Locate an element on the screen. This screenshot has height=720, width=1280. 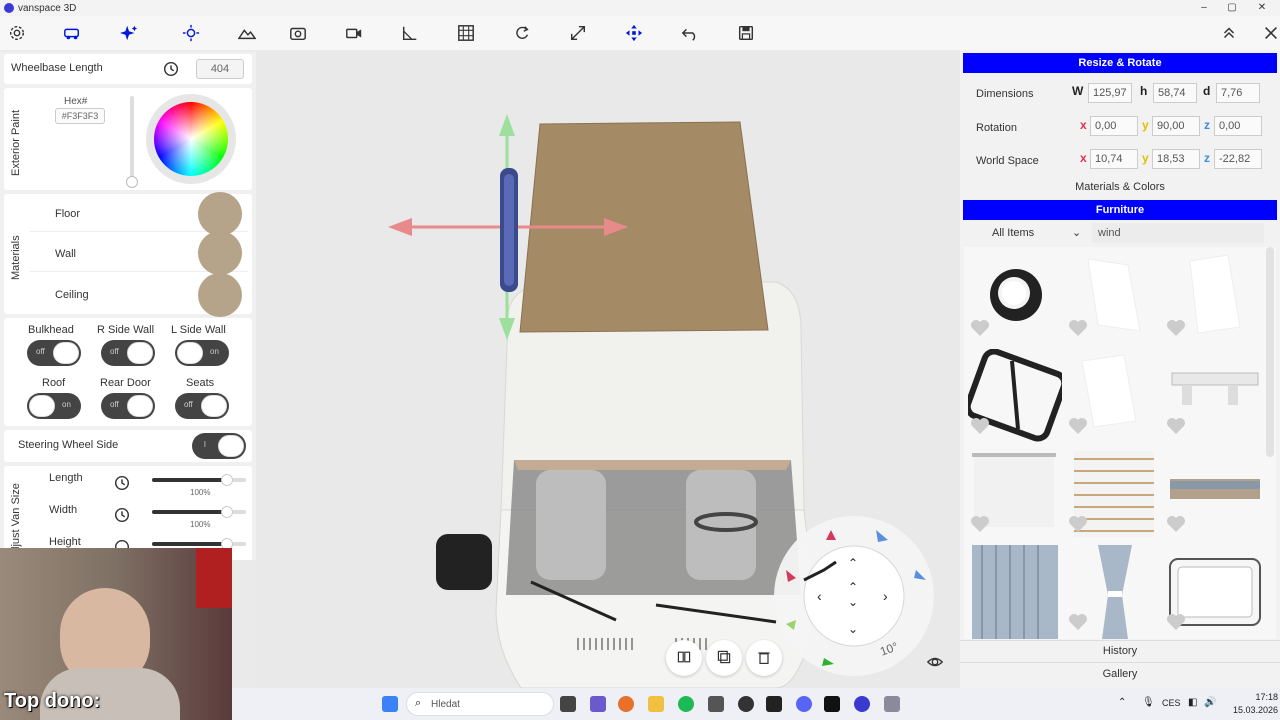
app-icon is located at coordinates (598, 704).